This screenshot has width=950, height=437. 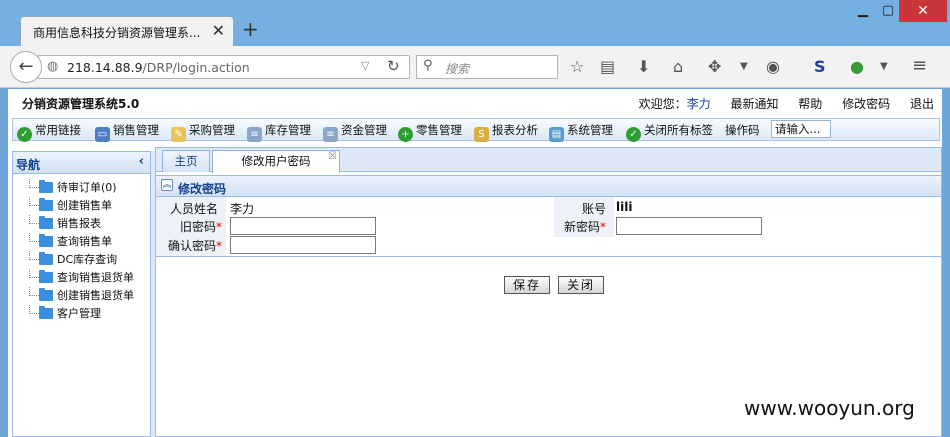 I want to click on tab-close-icon: ☒, so click(x=332, y=157).